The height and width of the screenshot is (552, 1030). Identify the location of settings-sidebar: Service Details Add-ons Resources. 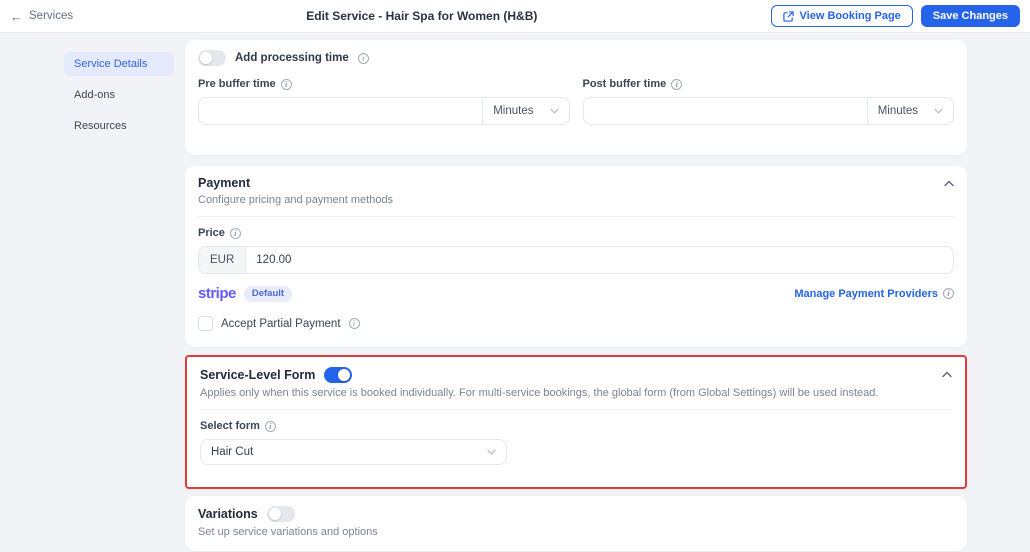
(119, 98).